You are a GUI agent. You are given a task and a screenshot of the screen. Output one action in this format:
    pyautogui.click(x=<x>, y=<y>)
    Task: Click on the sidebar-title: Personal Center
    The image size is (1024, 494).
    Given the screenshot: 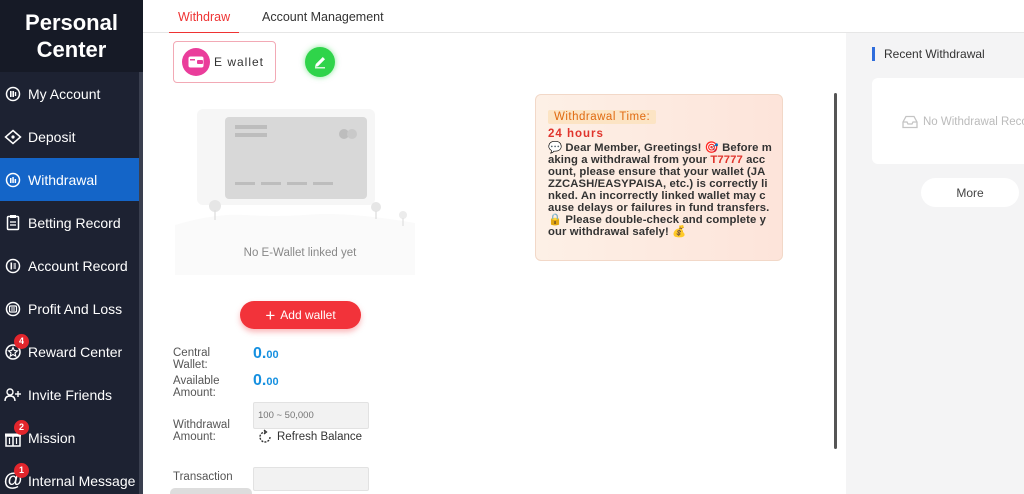 What is the action you would take?
    pyautogui.click(x=71, y=36)
    